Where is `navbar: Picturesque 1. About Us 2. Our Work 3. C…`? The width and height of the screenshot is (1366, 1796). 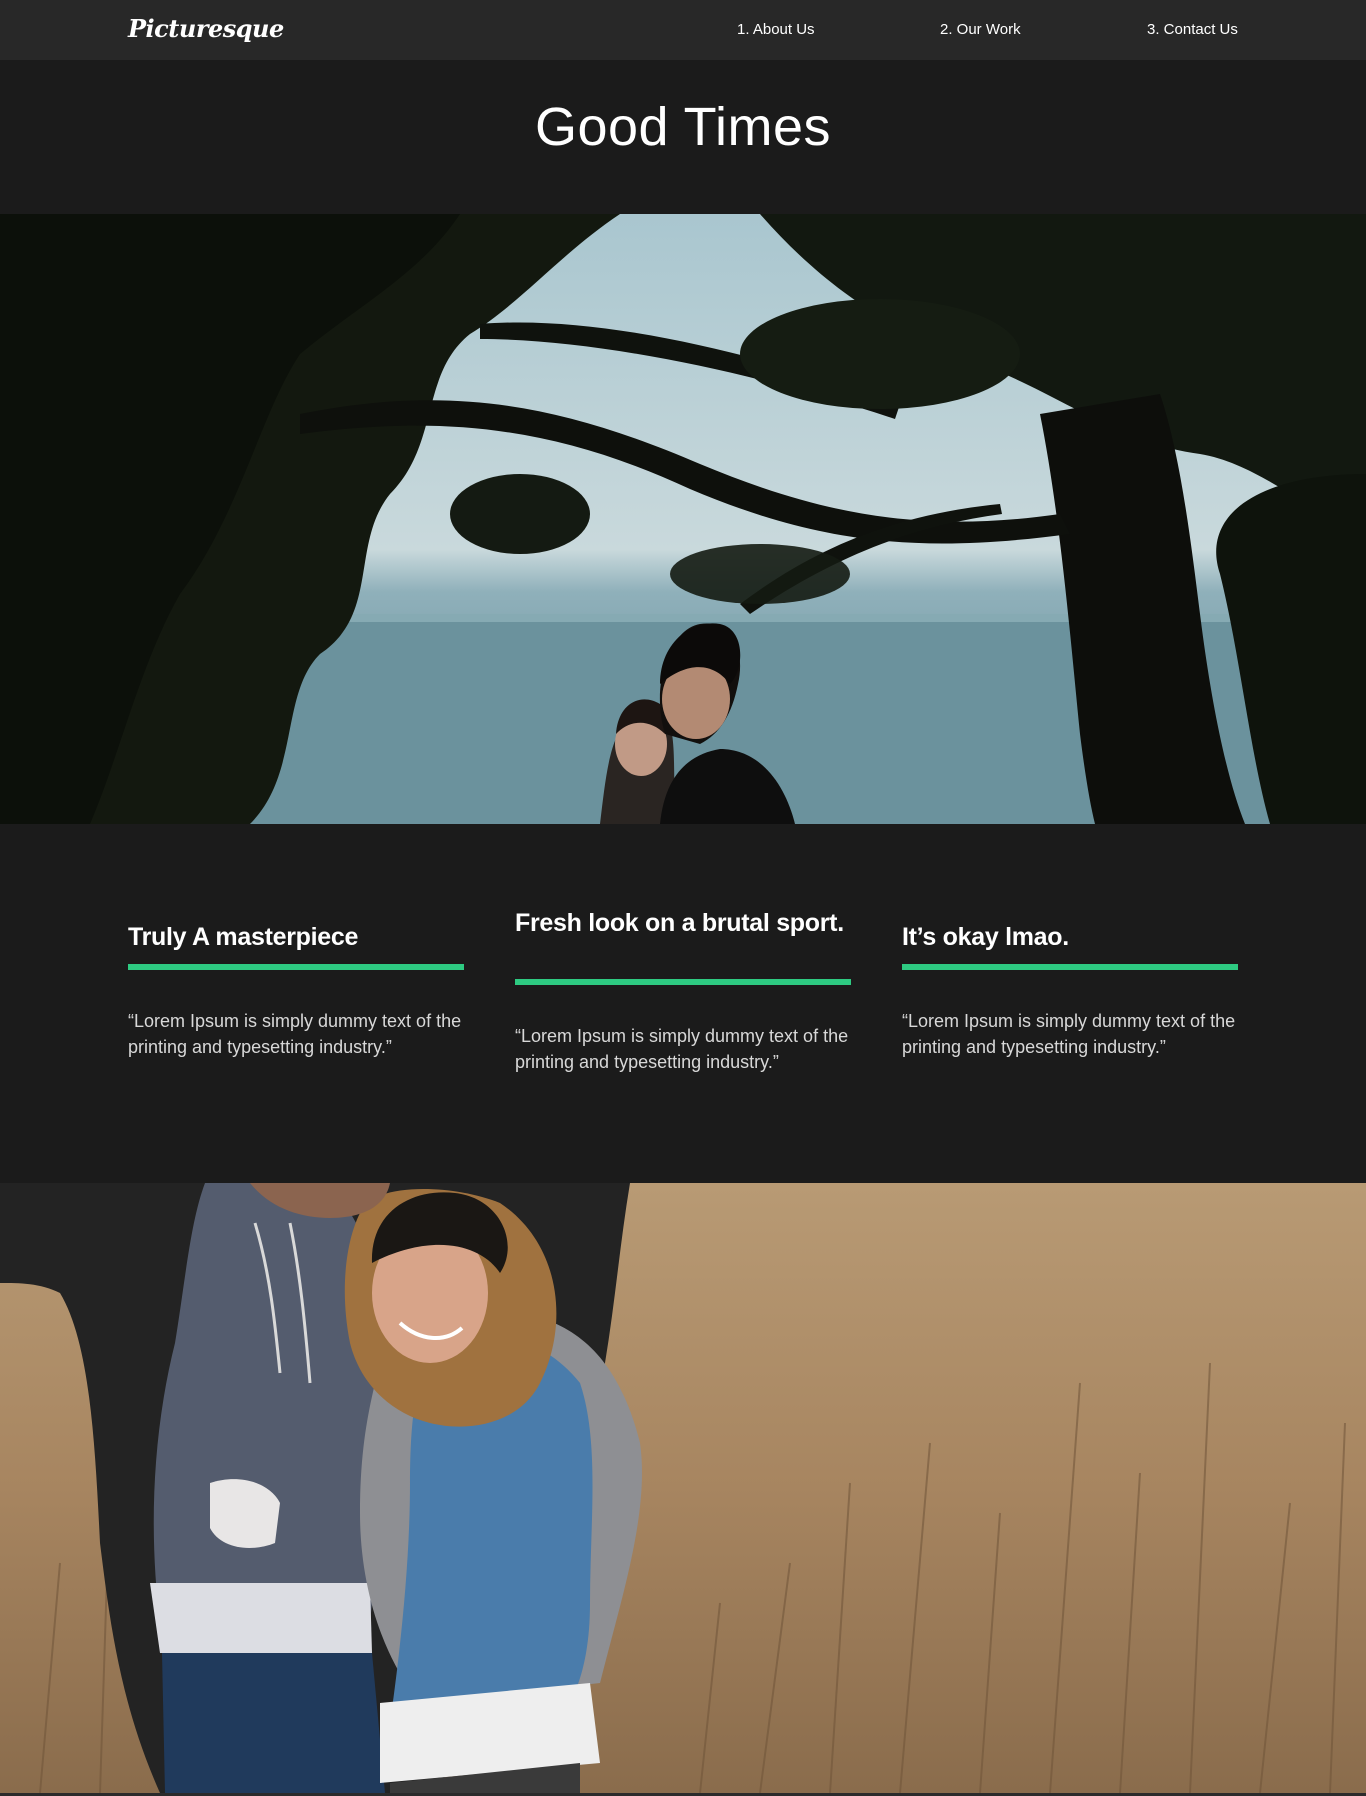
navbar: Picturesque 1. About Us 2. Our Work 3. C… is located at coordinates (683, 30).